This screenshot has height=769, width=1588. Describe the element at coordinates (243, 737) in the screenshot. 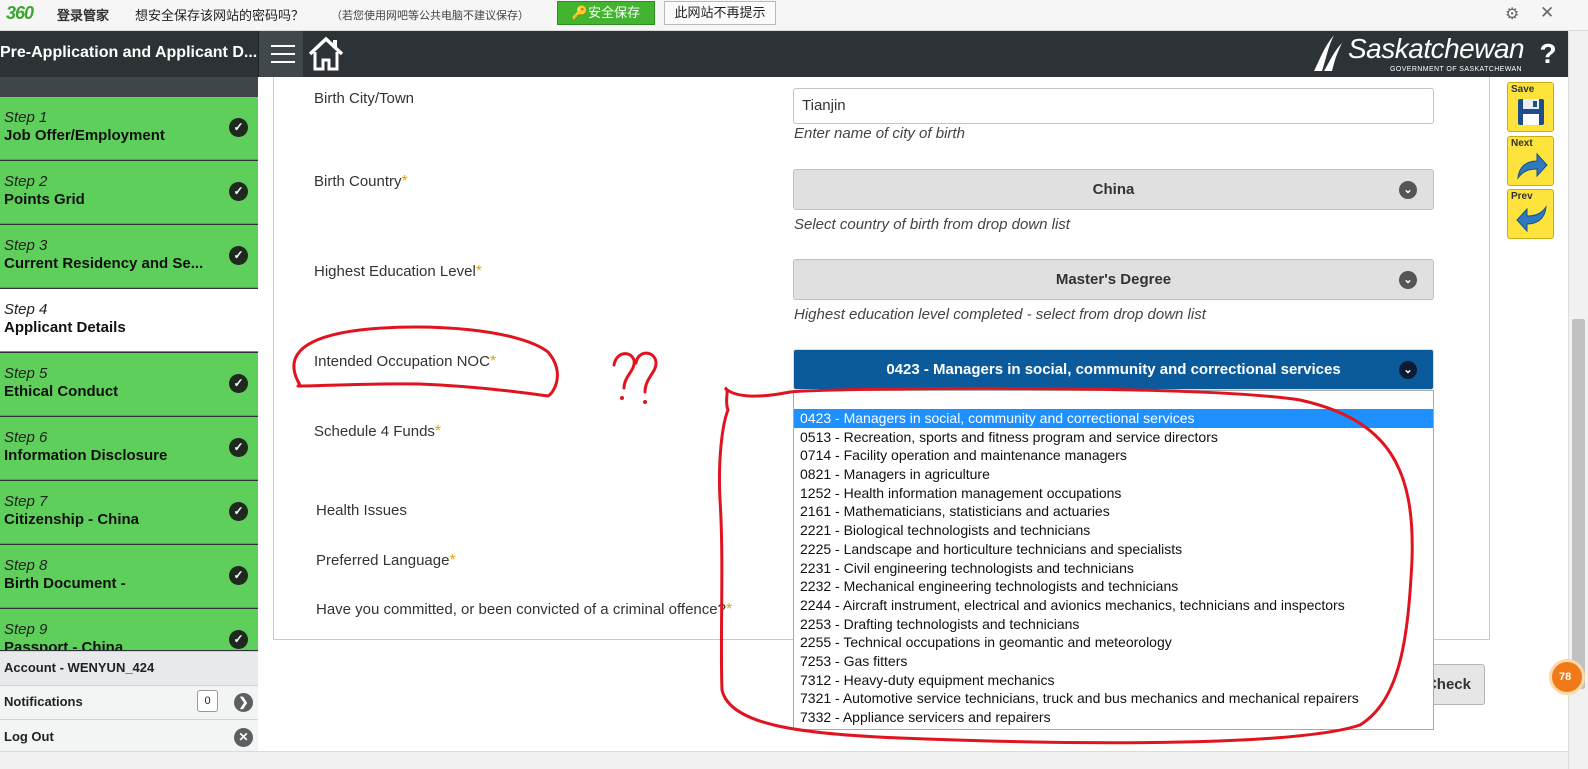

I see `close-circle-icon: ✕` at that location.